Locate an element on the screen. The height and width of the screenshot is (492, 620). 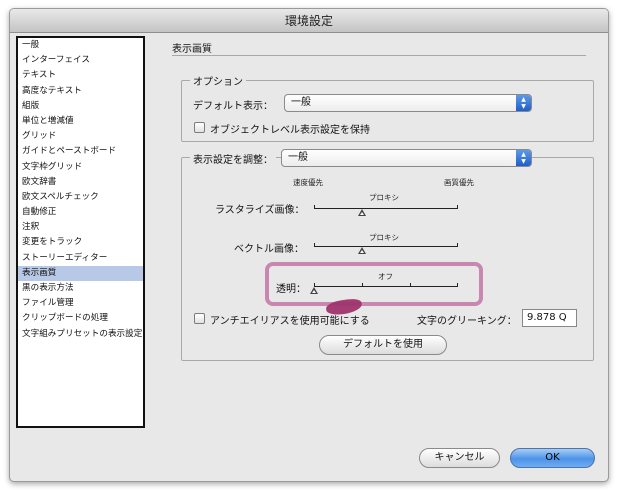
section-title: 表示画質 is located at coordinates (192, 49).